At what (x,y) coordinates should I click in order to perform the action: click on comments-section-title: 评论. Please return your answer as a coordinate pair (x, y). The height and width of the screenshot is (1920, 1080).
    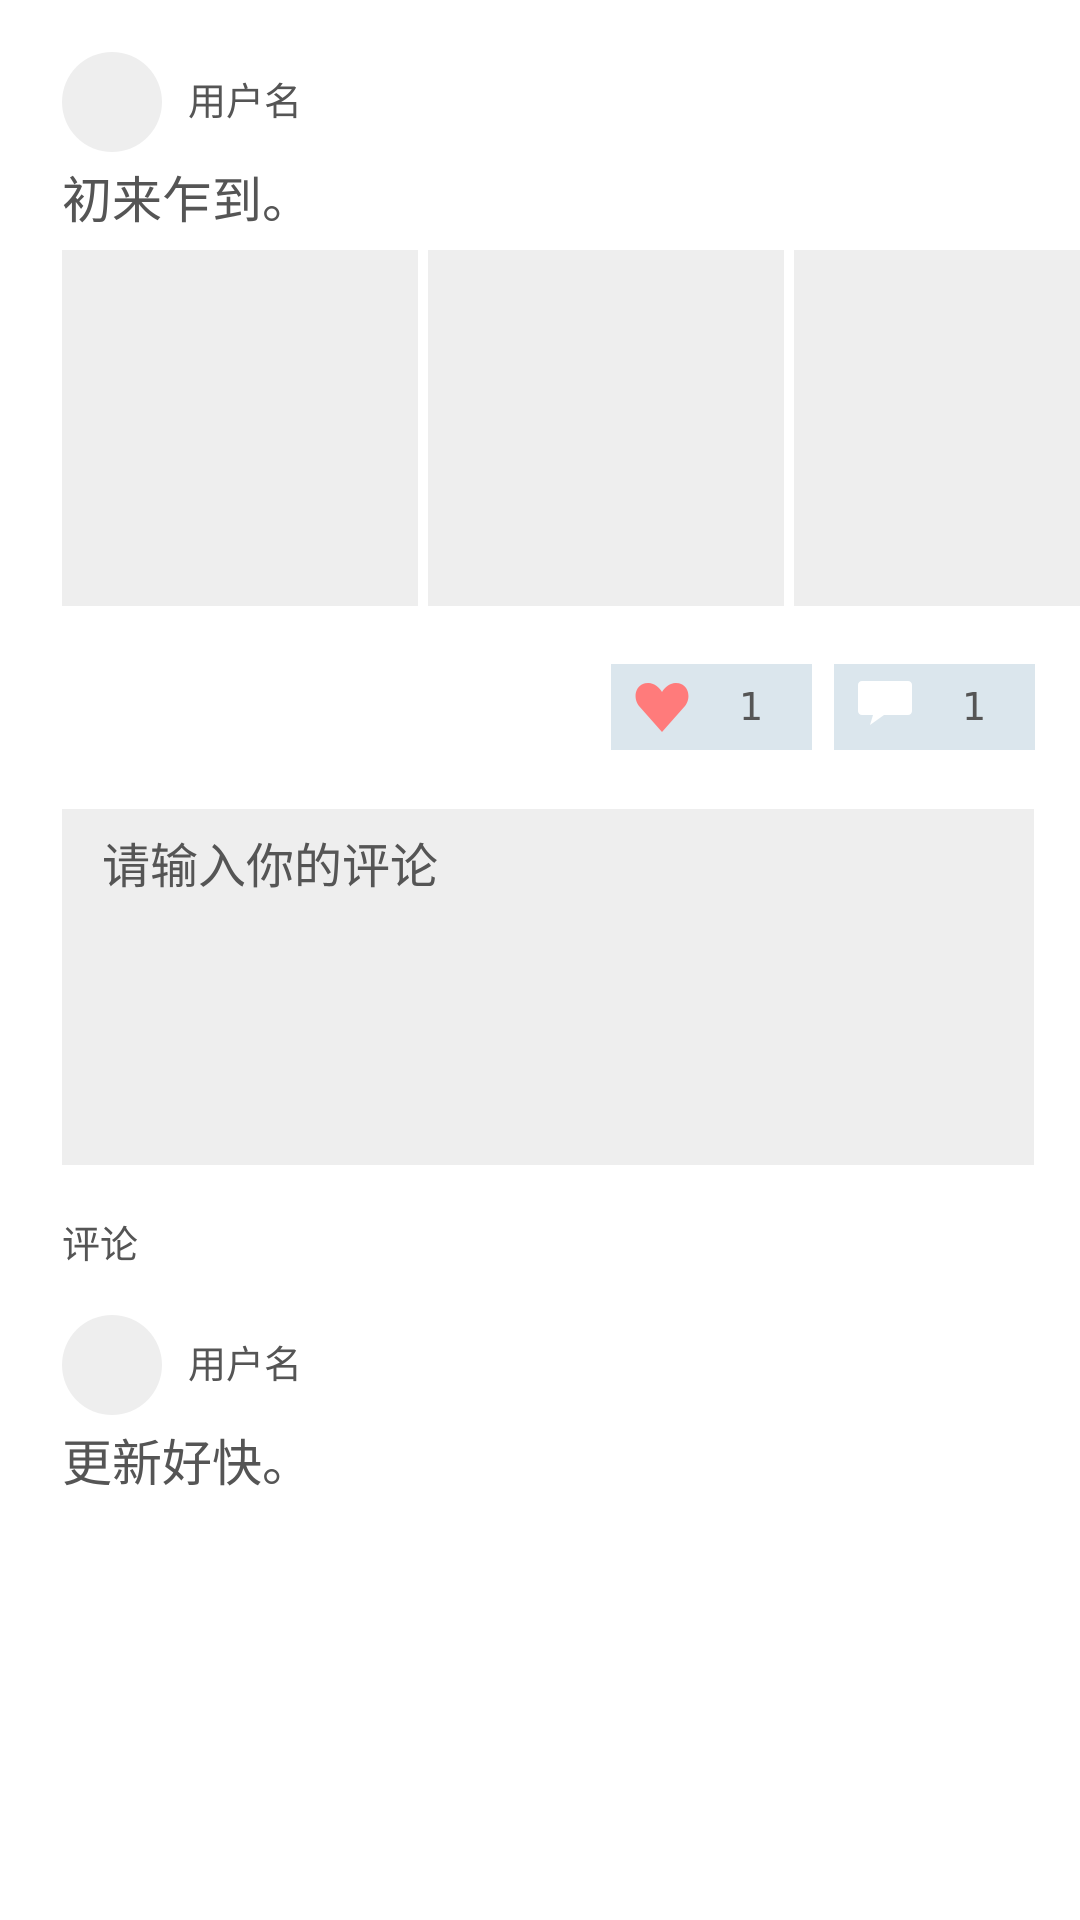
    Looking at the image, I should click on (100, 1245).